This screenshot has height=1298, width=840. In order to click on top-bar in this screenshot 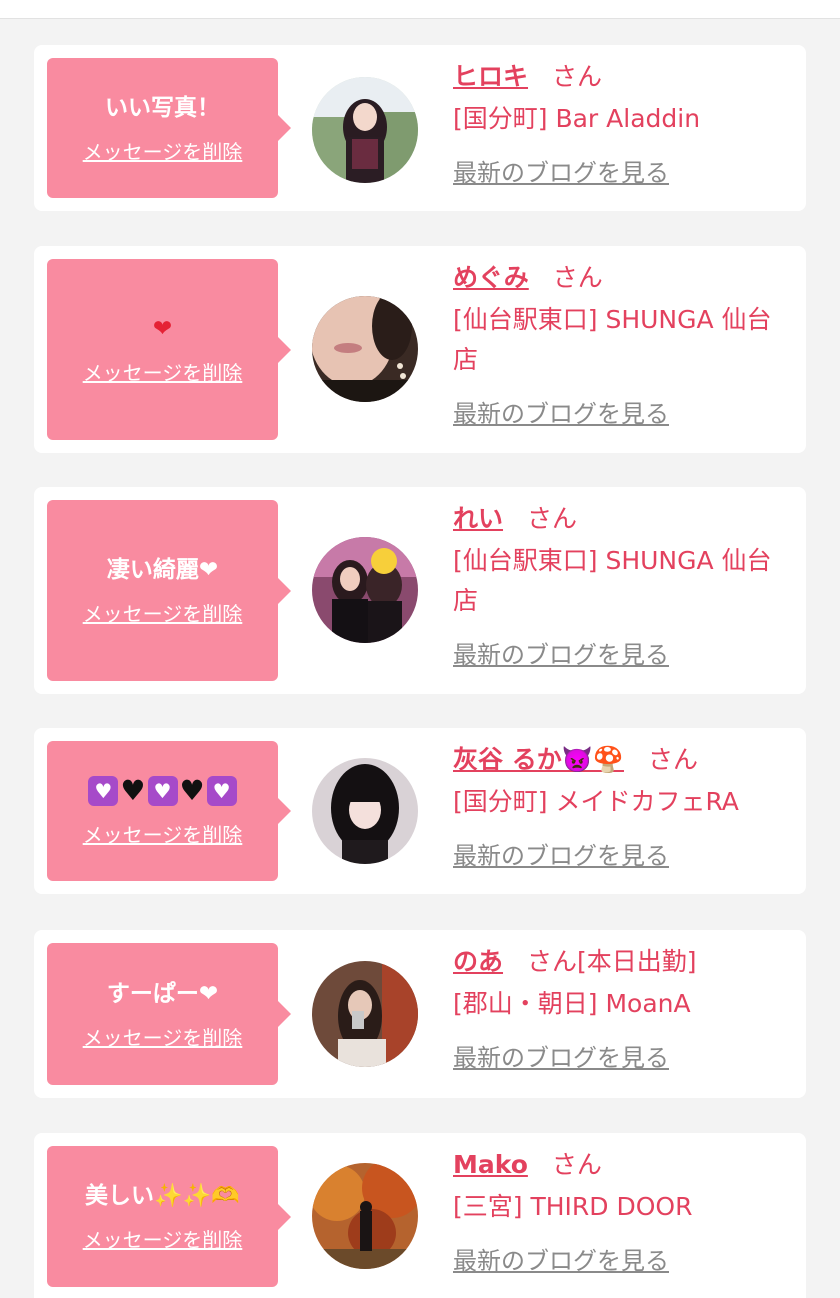, I will do `click(420, 9)`.